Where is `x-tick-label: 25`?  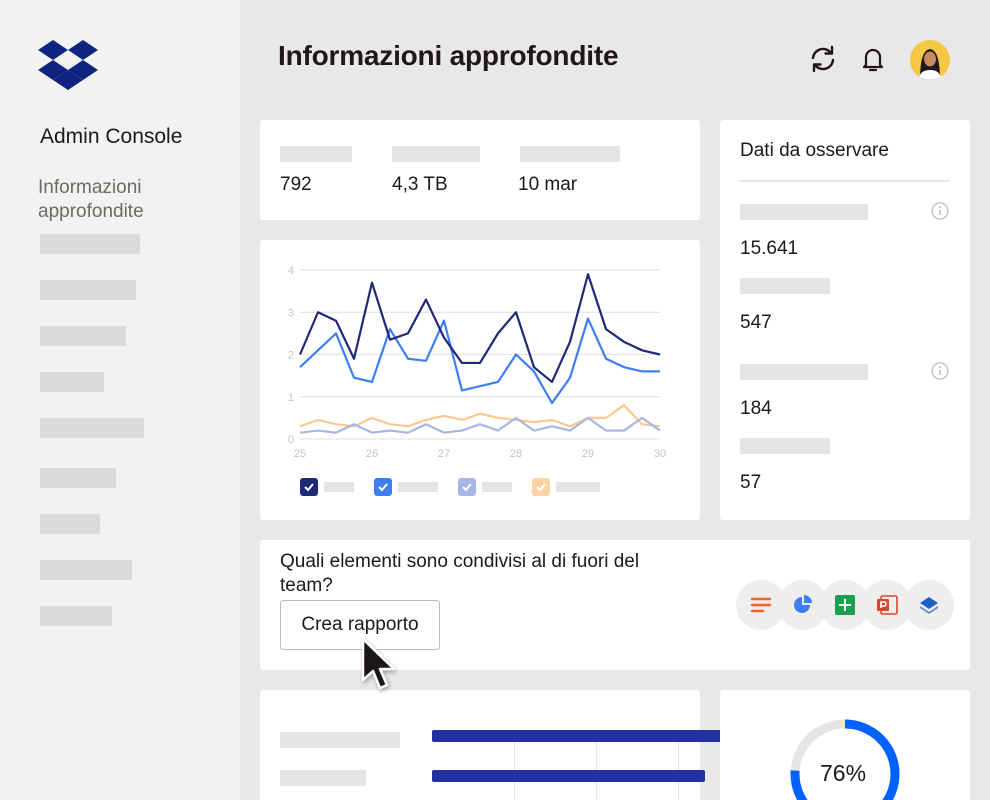 x-tick-label: 25 is located at coordinates (300, 454).